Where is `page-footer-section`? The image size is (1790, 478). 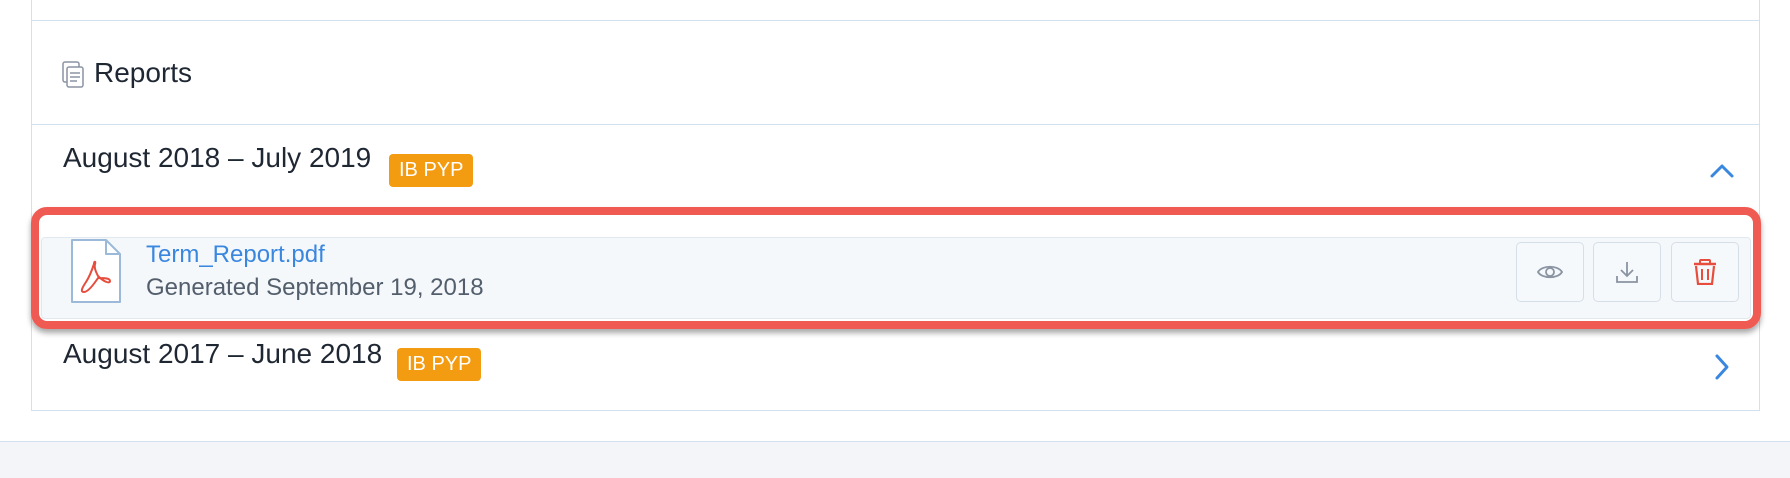 page-footer-section is located at coordinates (895, 459).